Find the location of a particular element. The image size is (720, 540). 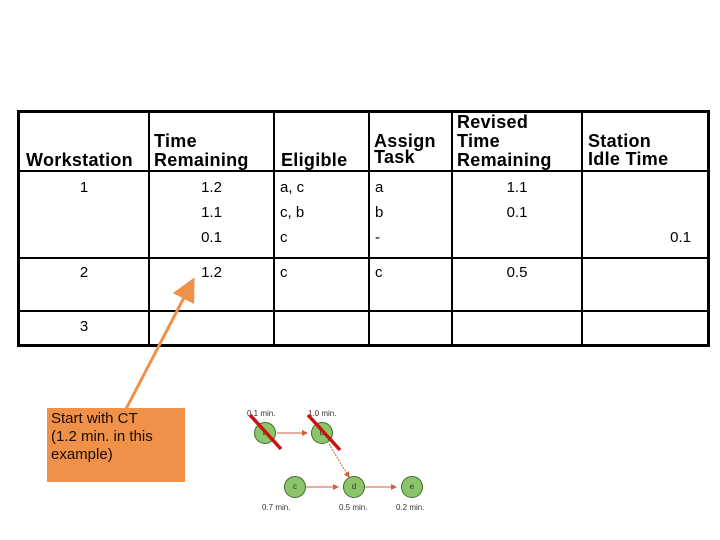

cross-mark-a is located at coordinates (265, 432).